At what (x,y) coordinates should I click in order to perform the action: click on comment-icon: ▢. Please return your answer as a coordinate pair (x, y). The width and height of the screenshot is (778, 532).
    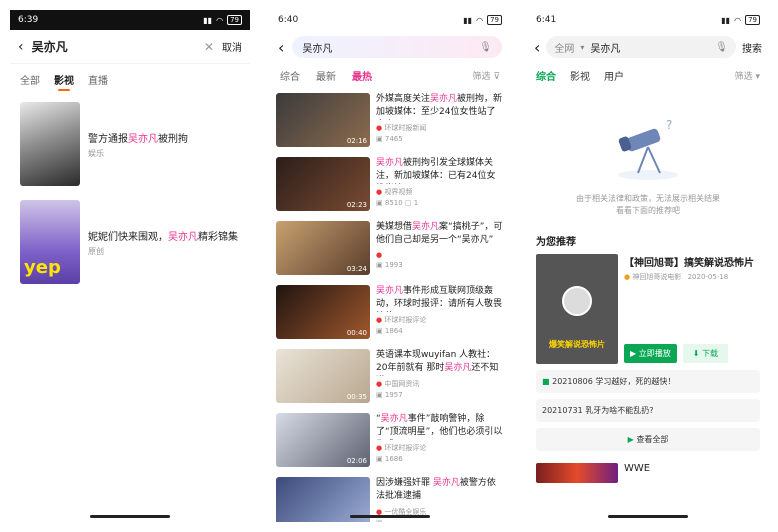
    Looking at the image, I should click on (408, 203).